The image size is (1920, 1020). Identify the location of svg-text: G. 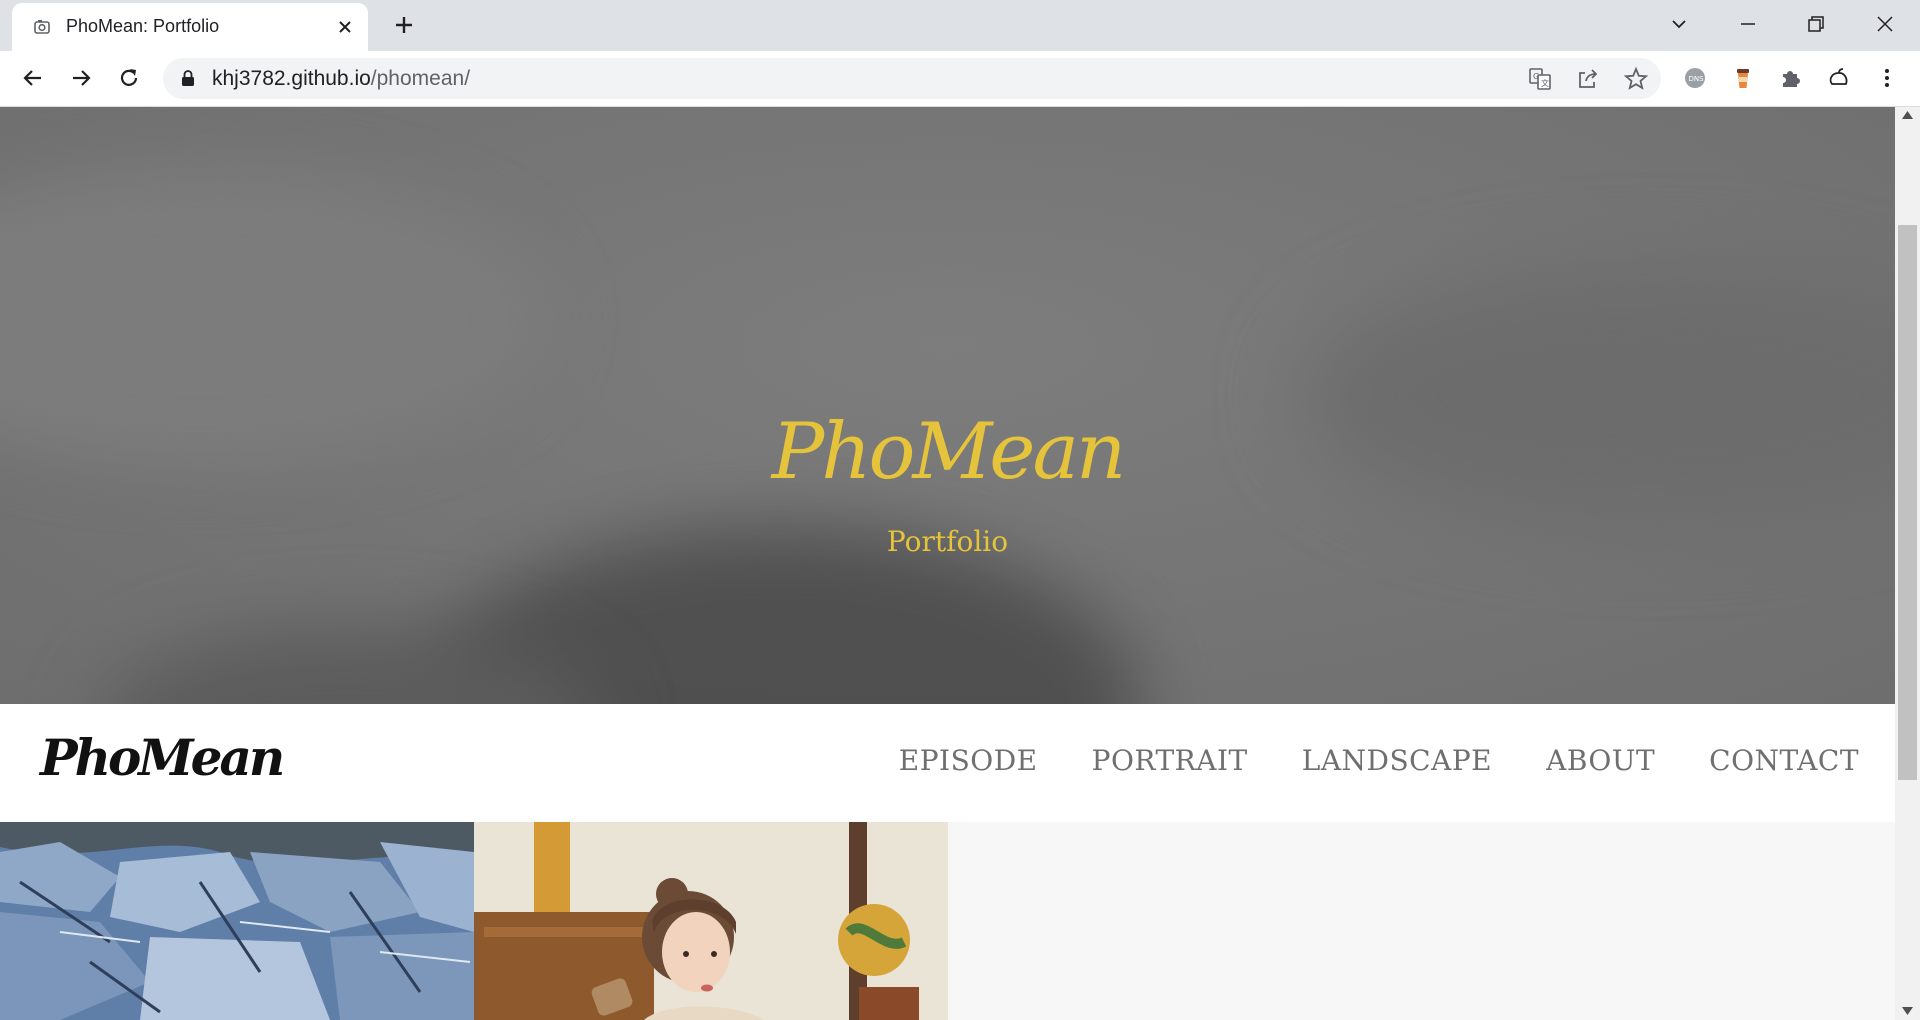
(1536, 76).